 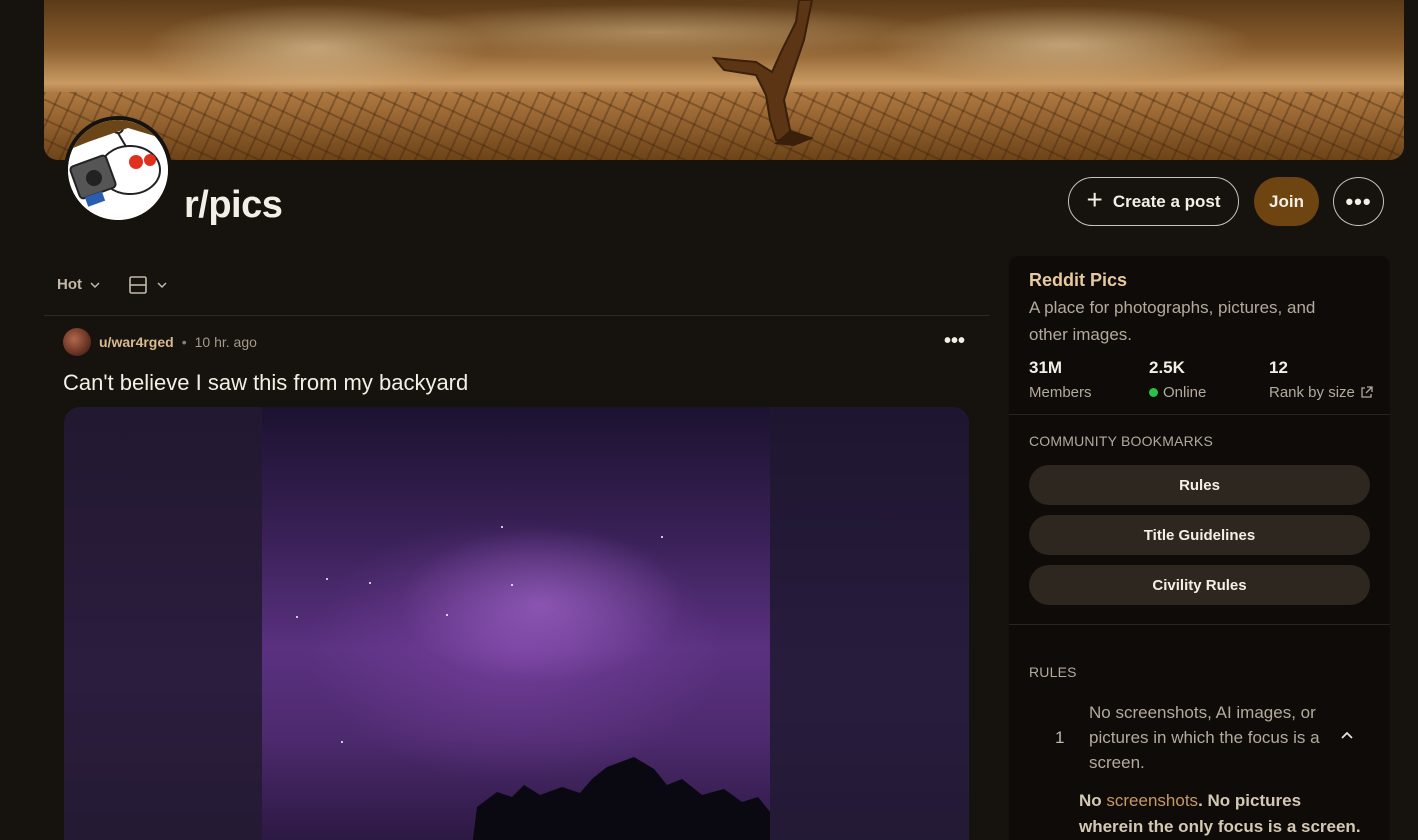 I want to click on sort-dropdown: Hot, so click(x=78, y=284).